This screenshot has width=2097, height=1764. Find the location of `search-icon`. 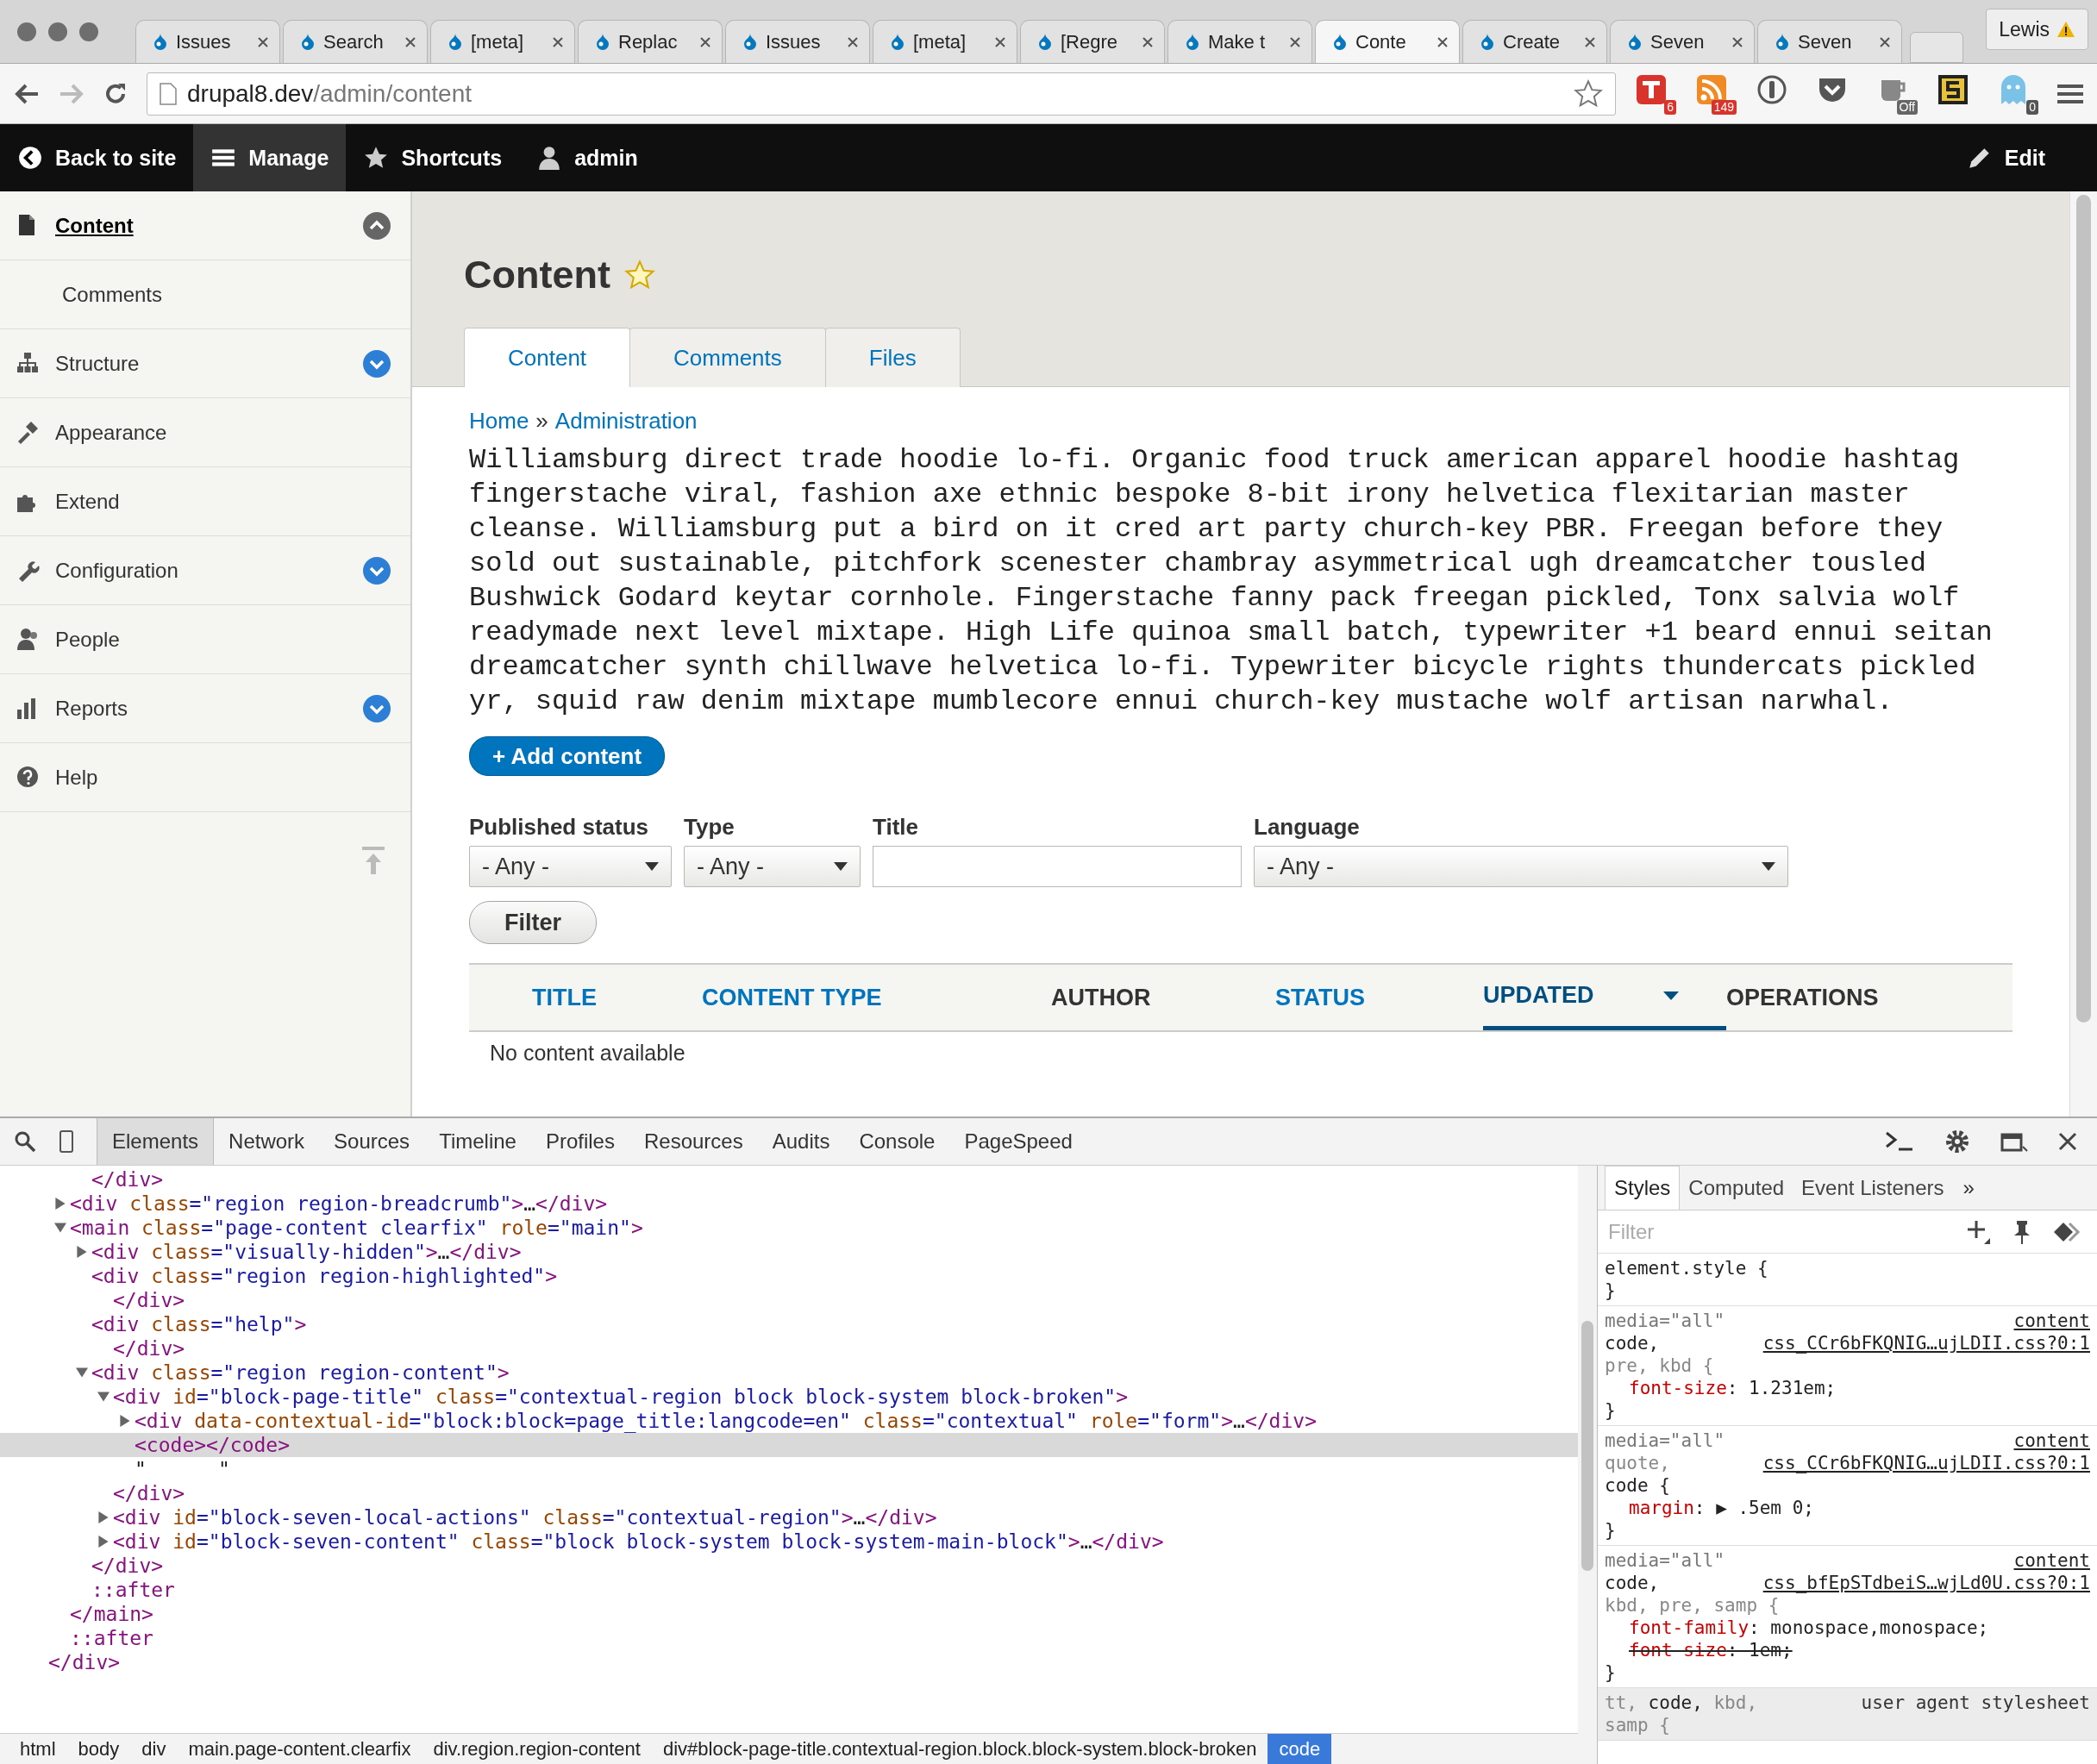

search-icon is located at coordinates (25, 1141).